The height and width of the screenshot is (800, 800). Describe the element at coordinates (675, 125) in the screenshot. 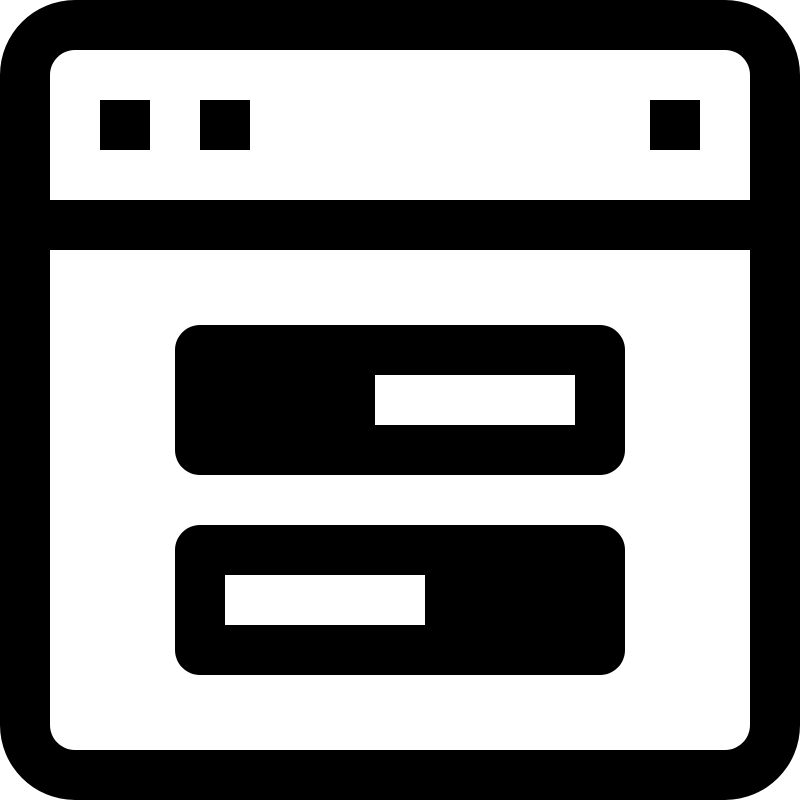

I see `window-control-right-icon` at that location.